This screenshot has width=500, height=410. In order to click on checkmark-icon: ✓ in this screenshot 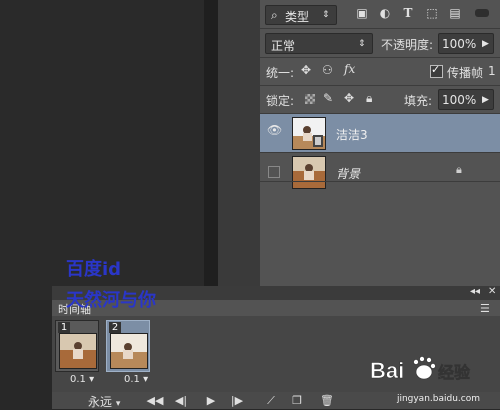, I will do `click(436, 69)`.